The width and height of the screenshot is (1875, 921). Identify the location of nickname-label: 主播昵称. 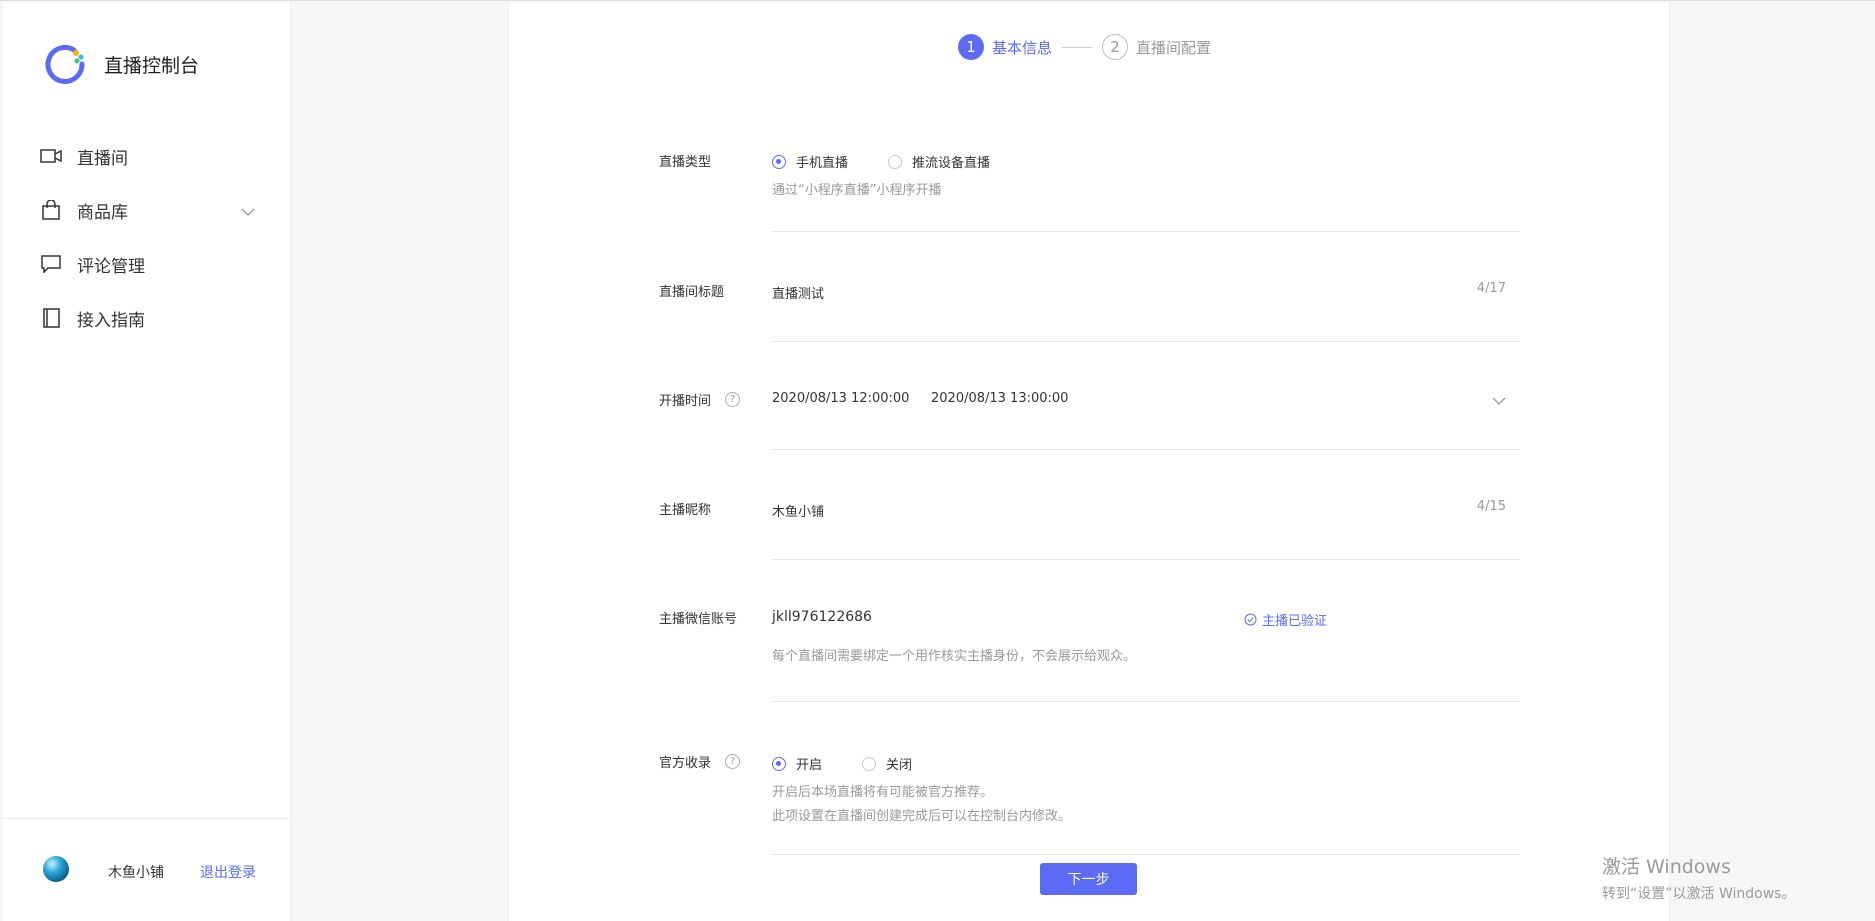
(685, 508).